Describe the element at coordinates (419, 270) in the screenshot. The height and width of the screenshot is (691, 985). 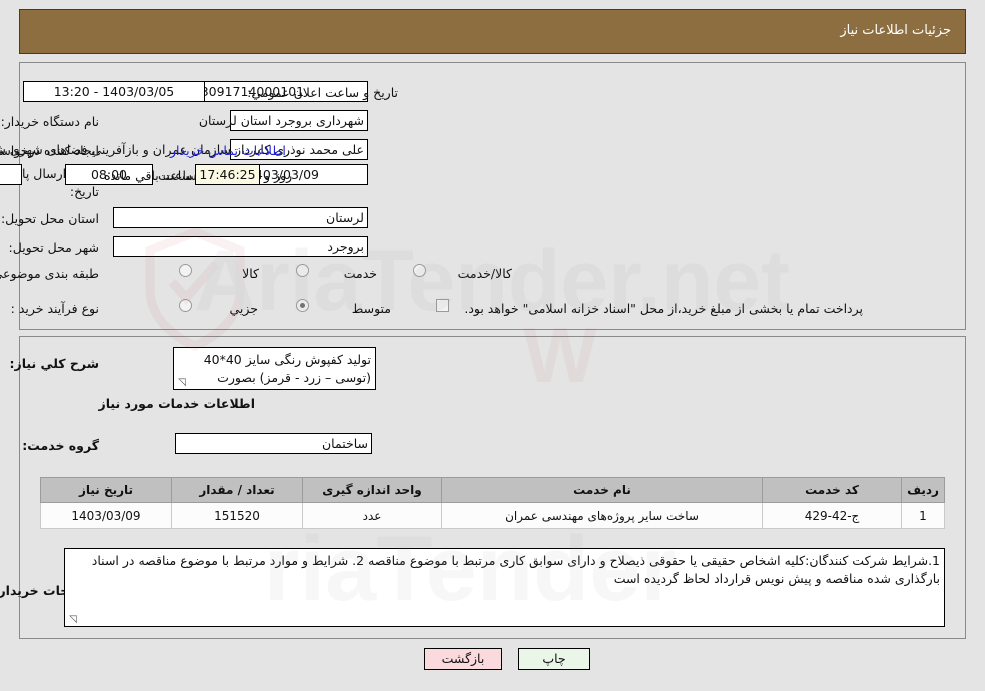
I see `radio-category-kala-khedmat` at that location.